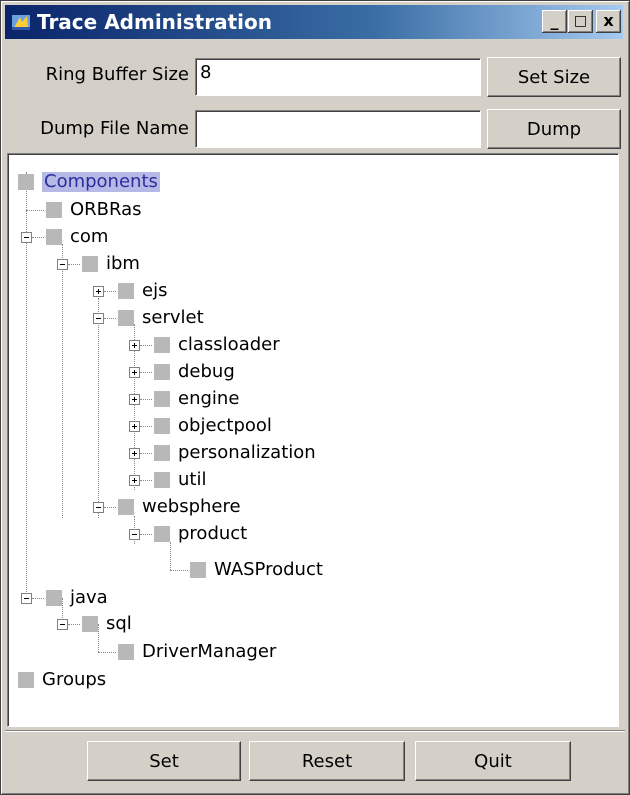  What do you see at coordinates (315, 731) in the screenshot?
I see `separator` at bounding box center [315, 731].